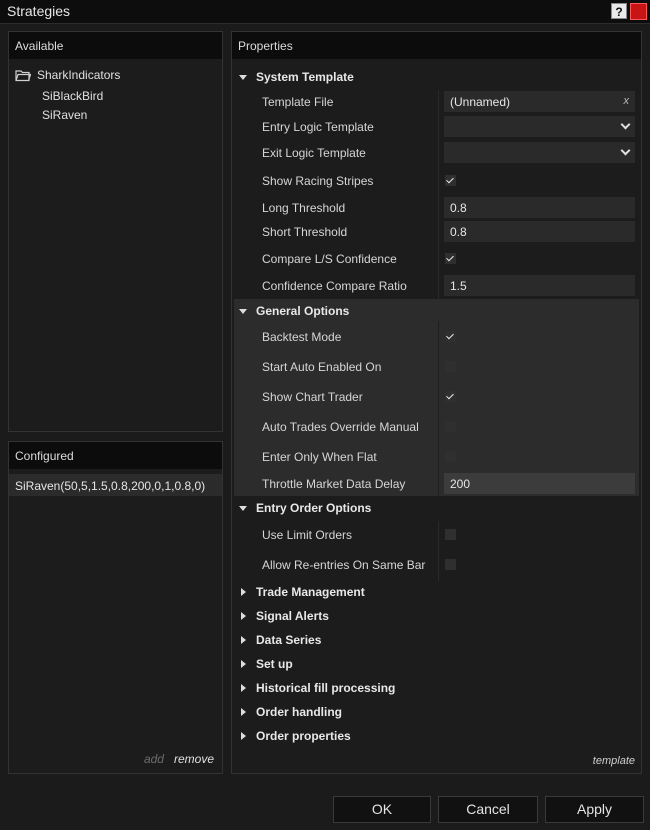  What do you see at coordinates (436, 208) in the screenshot?
I see `row-long-threshold: Long Threshold 0.8` at bounding box center [436, 208].